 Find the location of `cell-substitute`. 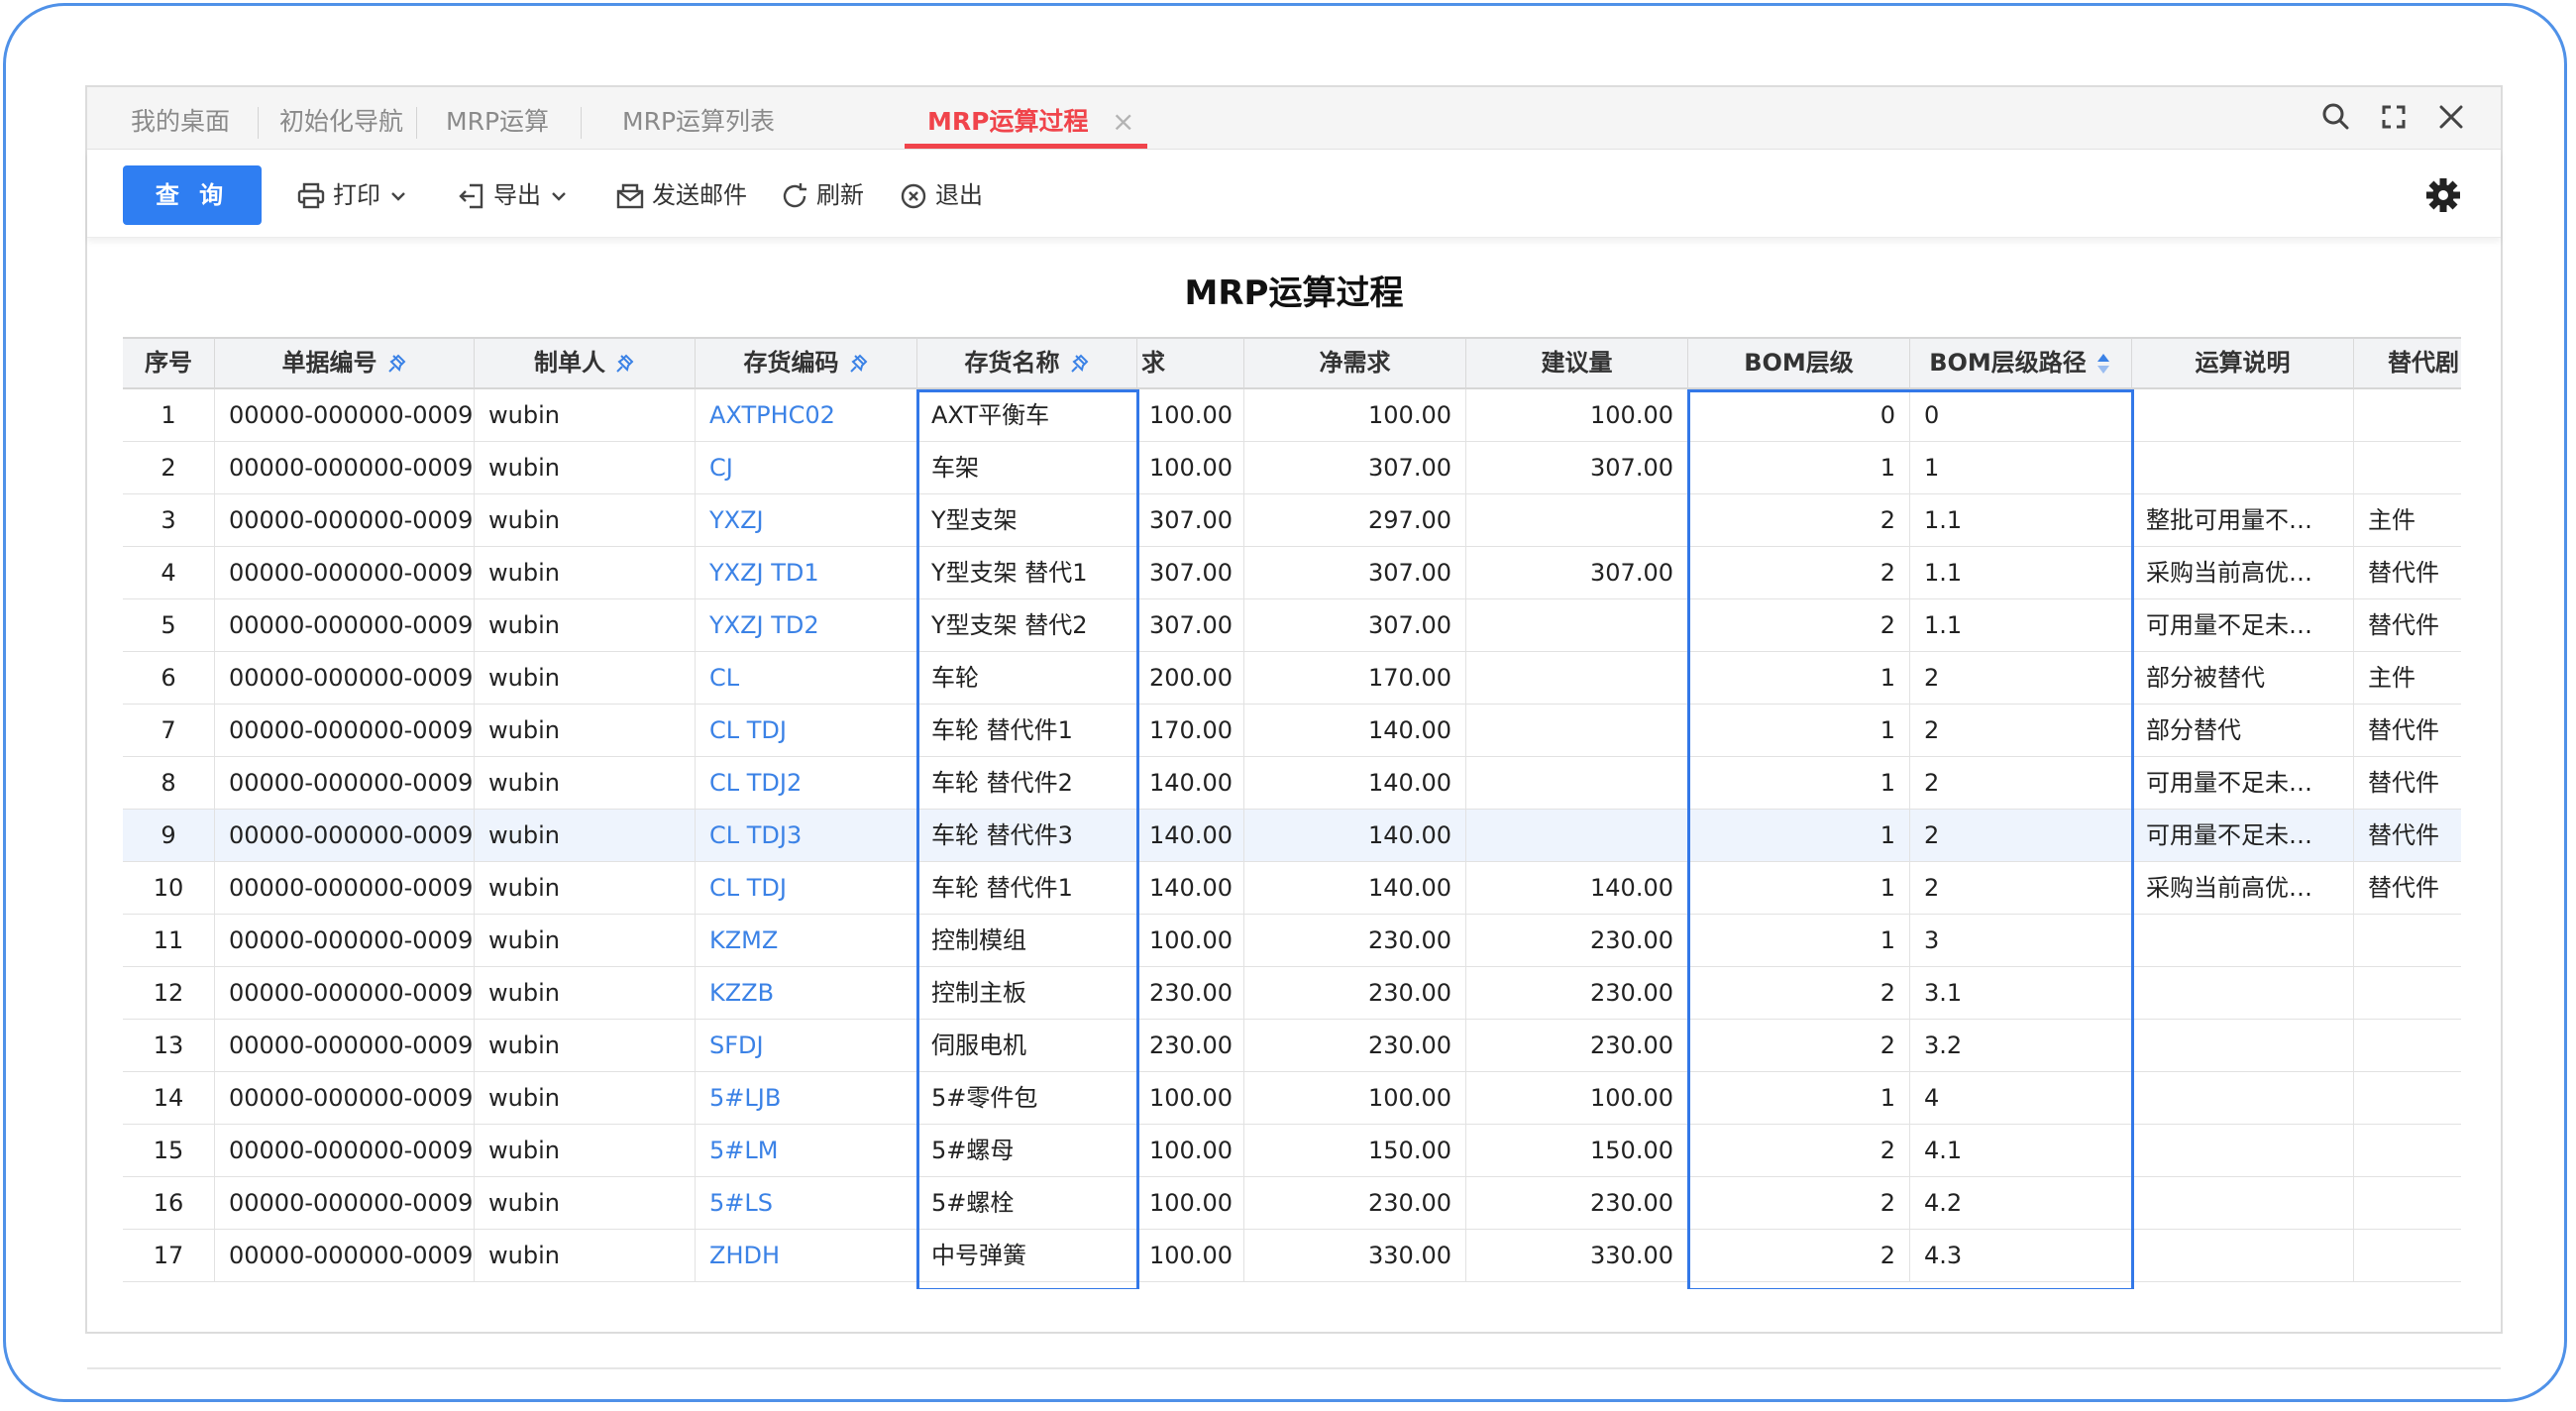

cell-substitute is located at coordinates (2407, 1045).